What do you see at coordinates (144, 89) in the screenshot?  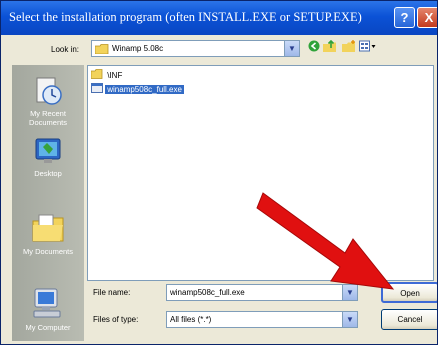 I see `file-name: winamp508c_full.exe` at bounding box center [144, 89].